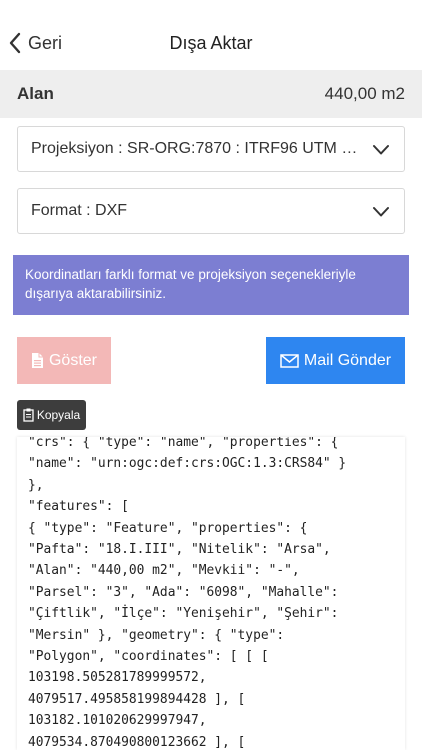  What do you see at coordinates (168, 528) in the screenshot?
I see `code-line: { "type": "Feature", "properties": {` at bounding box center [168, 528].